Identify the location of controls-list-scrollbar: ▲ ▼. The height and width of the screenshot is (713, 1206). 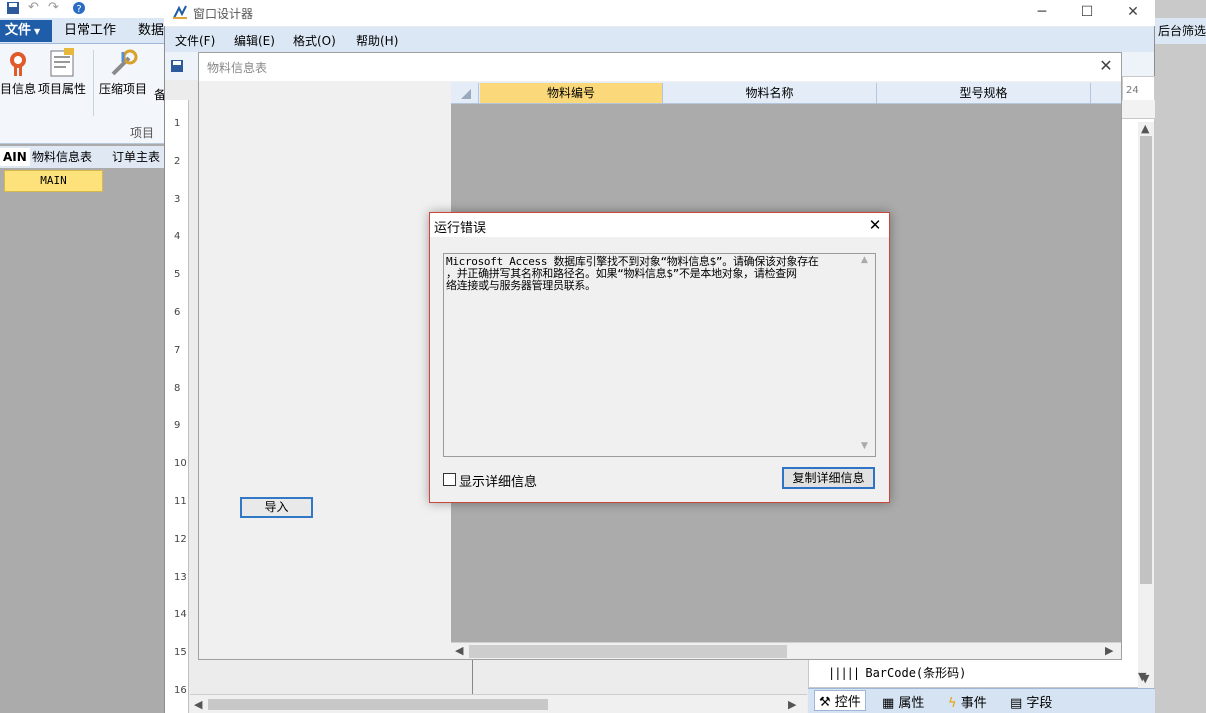
(1146, 405).